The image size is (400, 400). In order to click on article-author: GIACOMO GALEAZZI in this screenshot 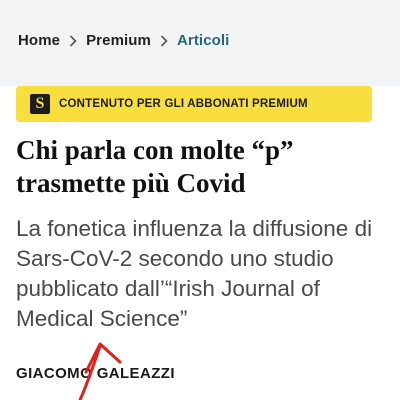, I will do `click(95, 373)`.